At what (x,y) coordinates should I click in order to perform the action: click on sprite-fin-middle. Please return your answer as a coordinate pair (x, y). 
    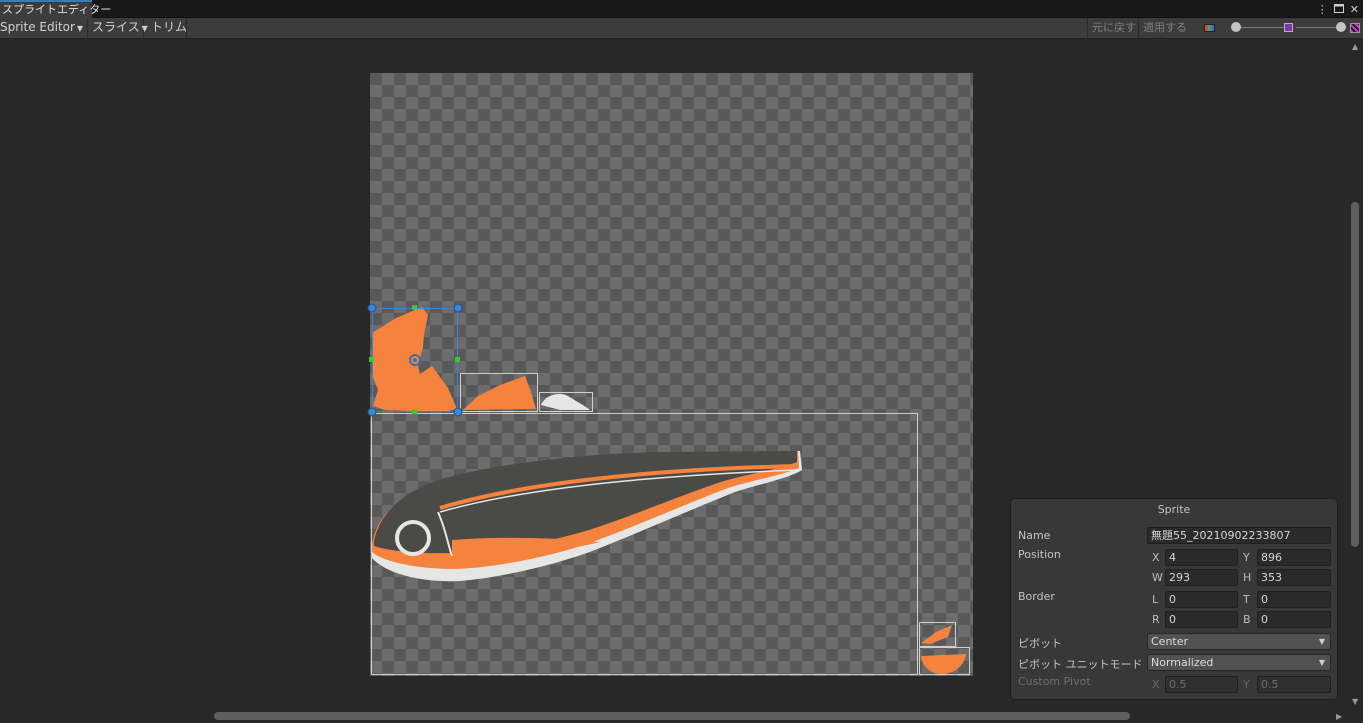
    Looking at the image, I should click on (499, 393).